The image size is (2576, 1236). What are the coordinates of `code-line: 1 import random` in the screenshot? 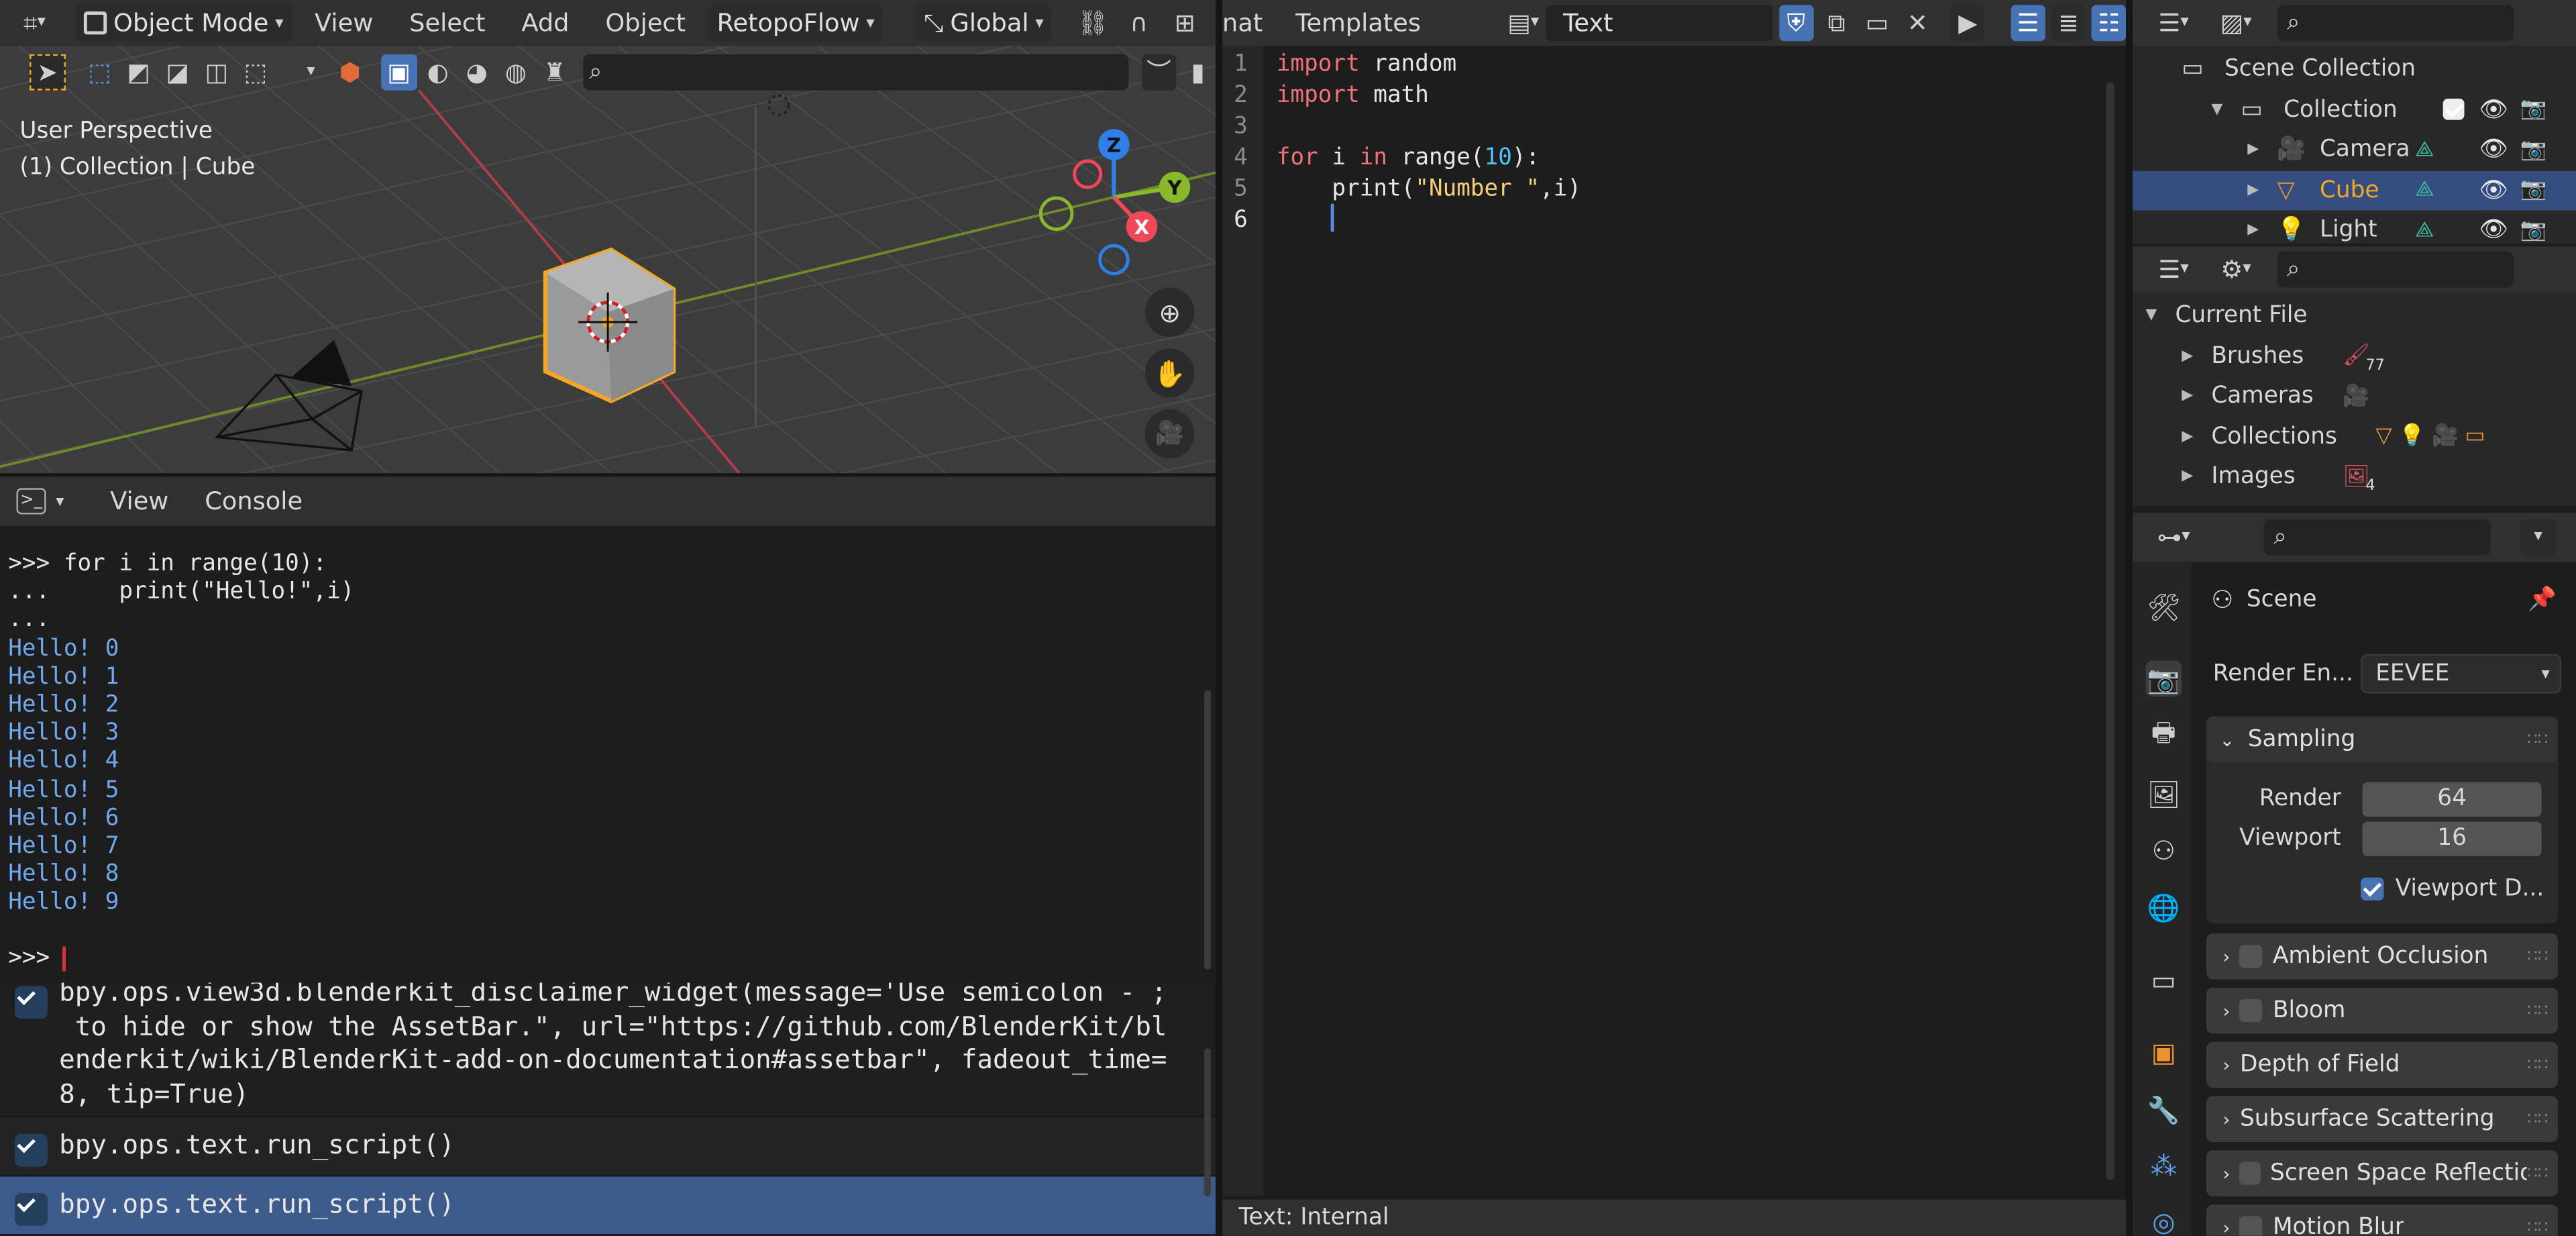 It's located at (1665, 65).